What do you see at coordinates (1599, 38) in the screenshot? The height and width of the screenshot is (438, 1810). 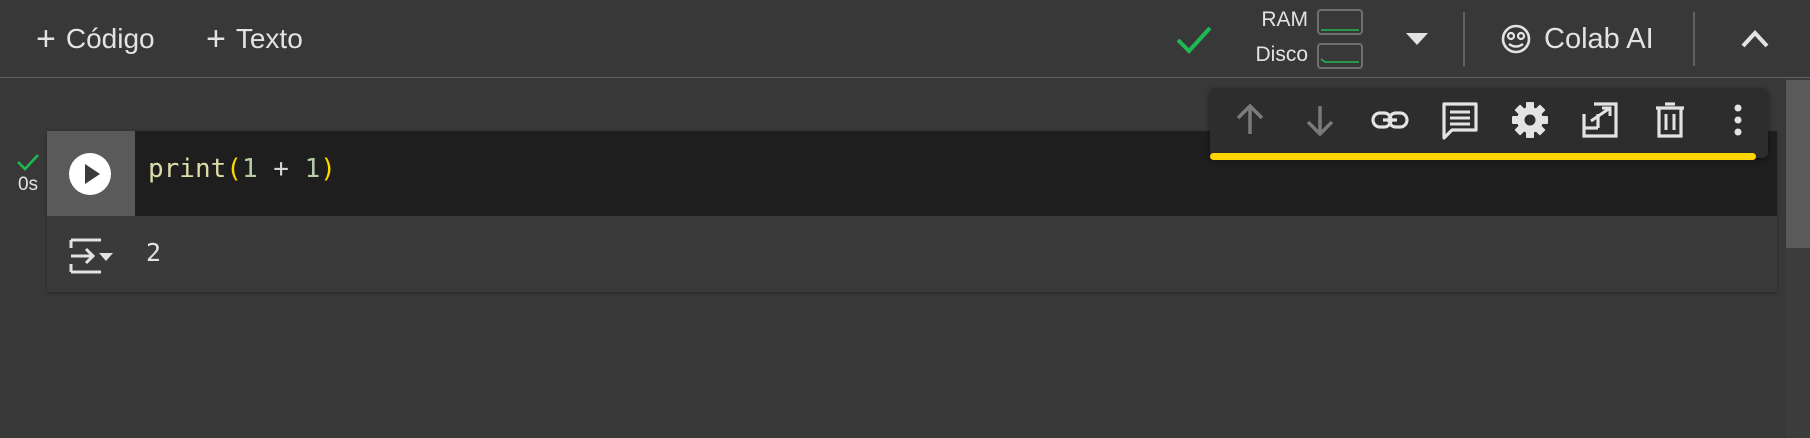 I see `colab-ai-label: Colab AI` at bounding box center [1599, 38].